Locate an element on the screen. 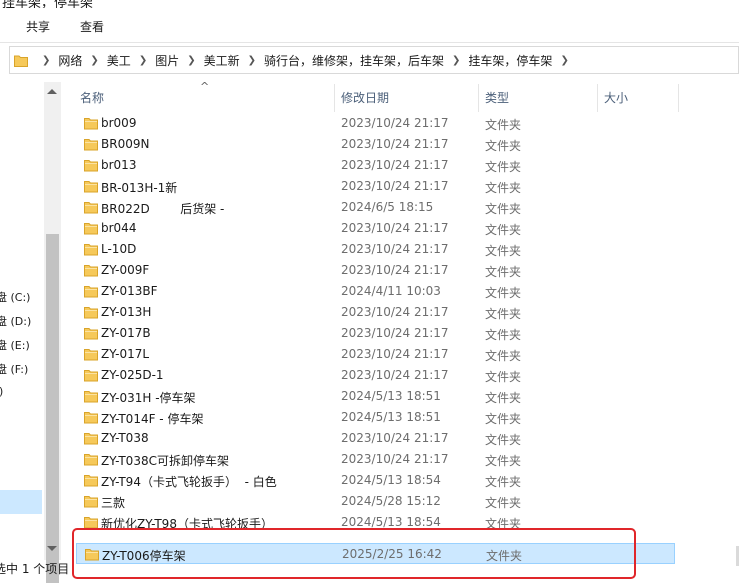 The height and width of the screenshot is (583, 739). file-row: BR022D 后货架 - 2024/6/5 18:15 文件夹 is located at coordinates (375, 207).